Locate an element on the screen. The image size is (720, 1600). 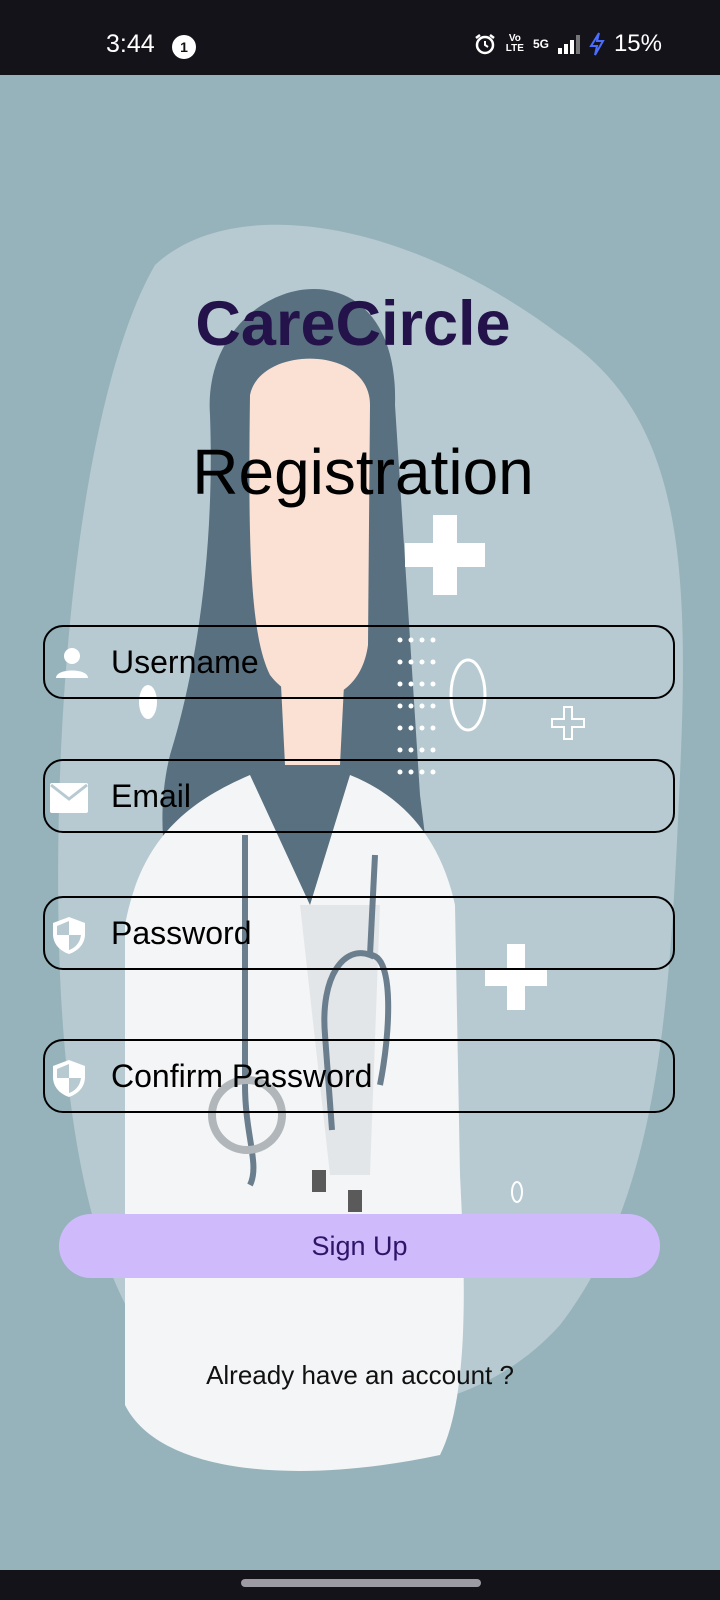
person-icon is located at coordinates (72, 663).